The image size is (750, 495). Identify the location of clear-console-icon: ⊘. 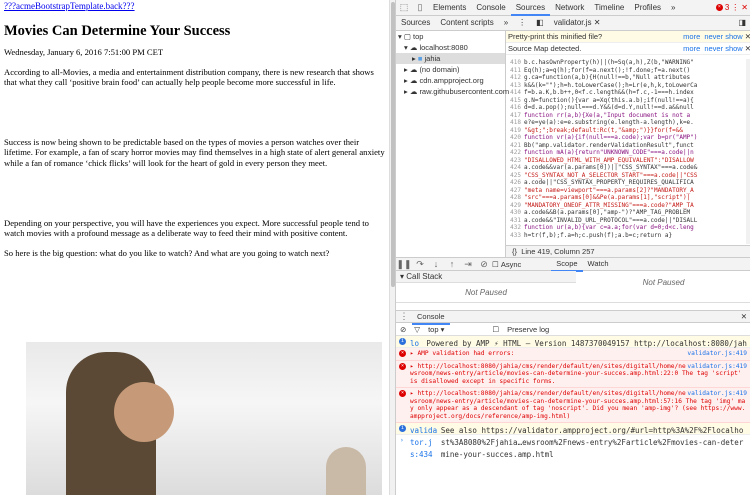
(403, 329).